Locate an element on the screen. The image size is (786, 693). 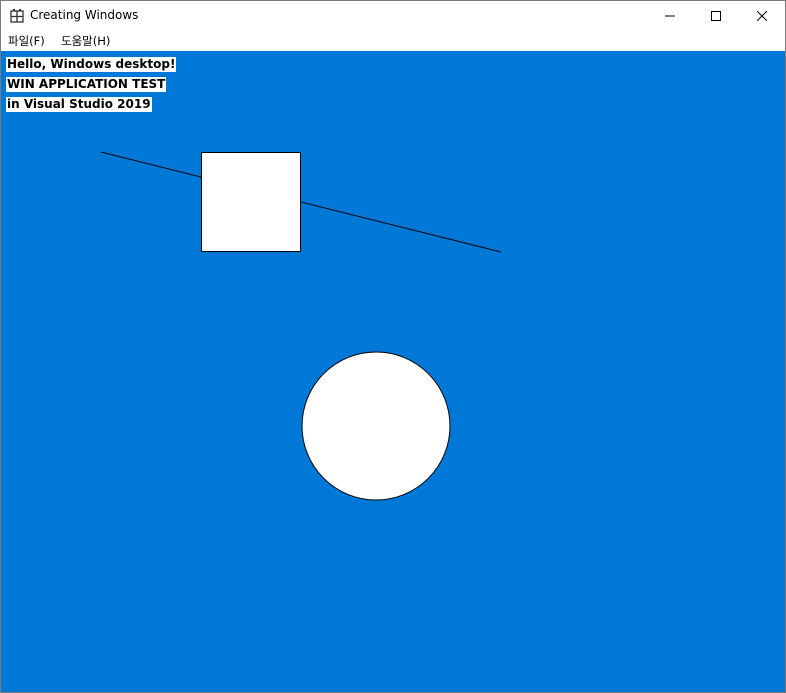
close-icon is located at coordinates (762, 16).